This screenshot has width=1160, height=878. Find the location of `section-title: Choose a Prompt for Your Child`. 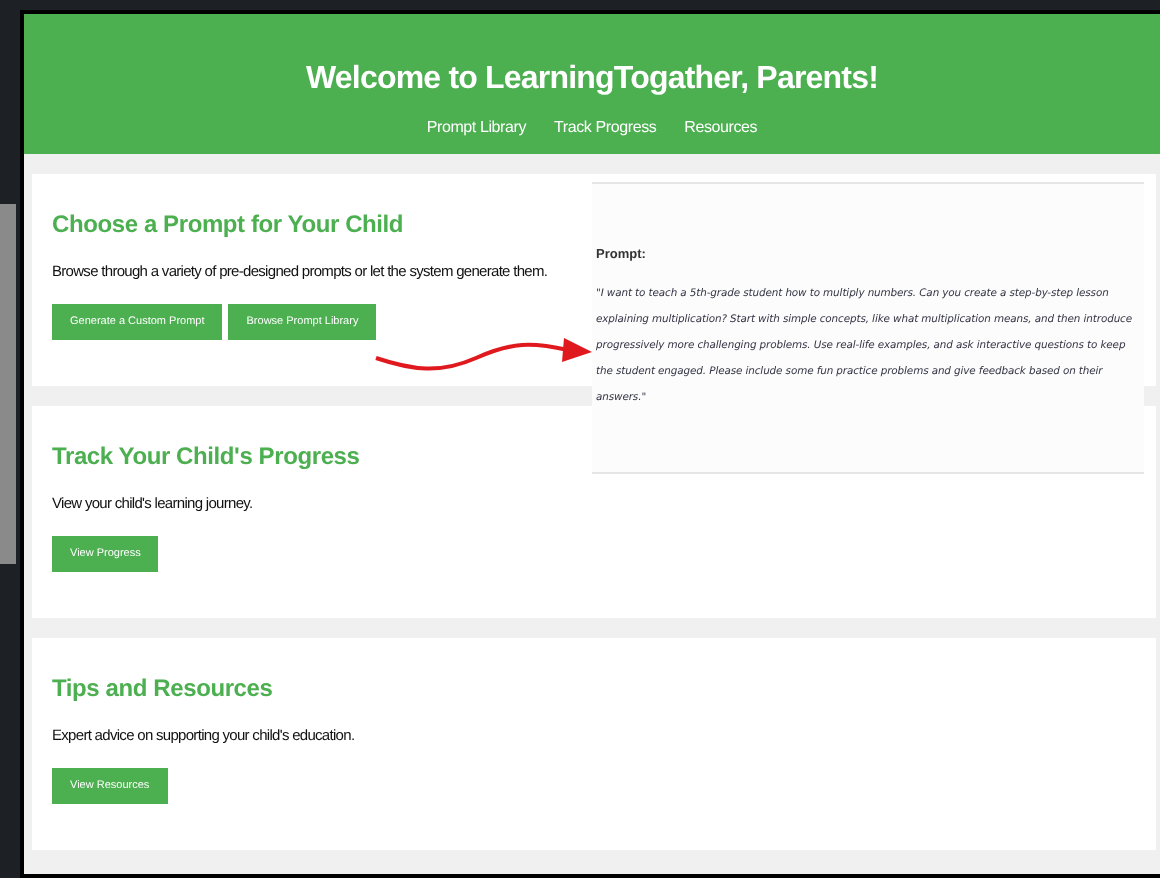

section-title: Choose a Prompt for Your Child is located at coordinates (229, 224).